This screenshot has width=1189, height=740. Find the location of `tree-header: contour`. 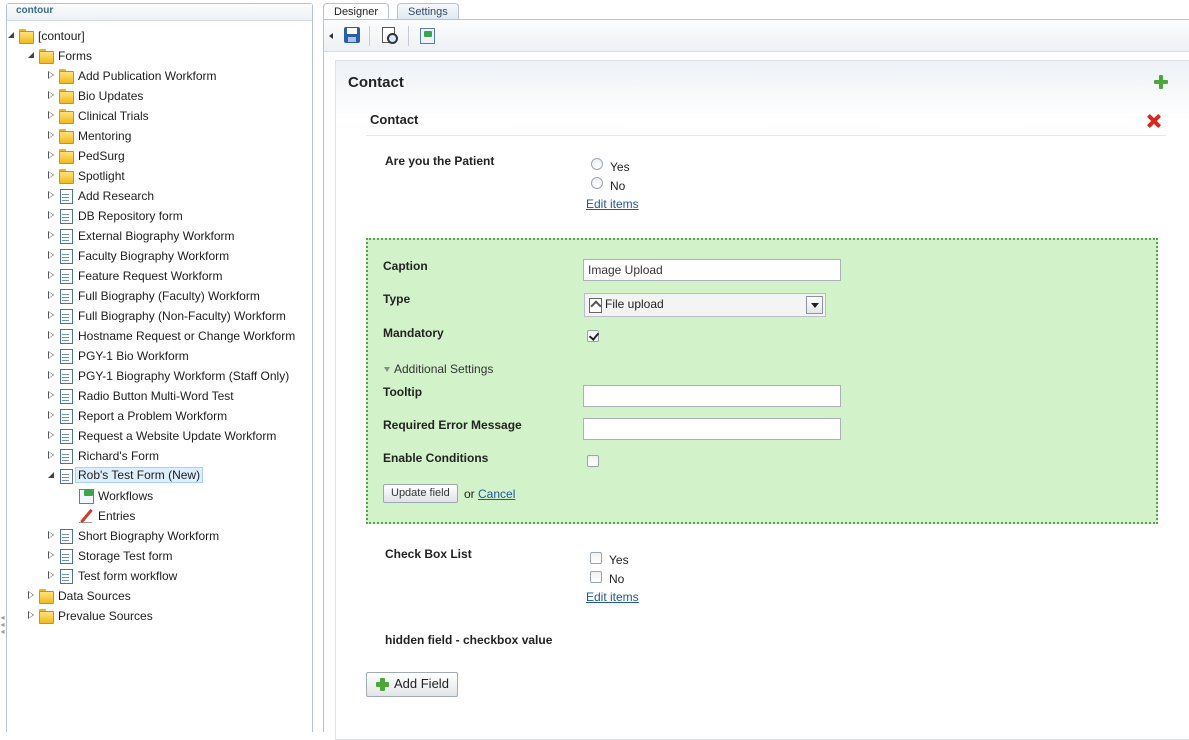

tree-header: contour is located at coordinates (159, 12).